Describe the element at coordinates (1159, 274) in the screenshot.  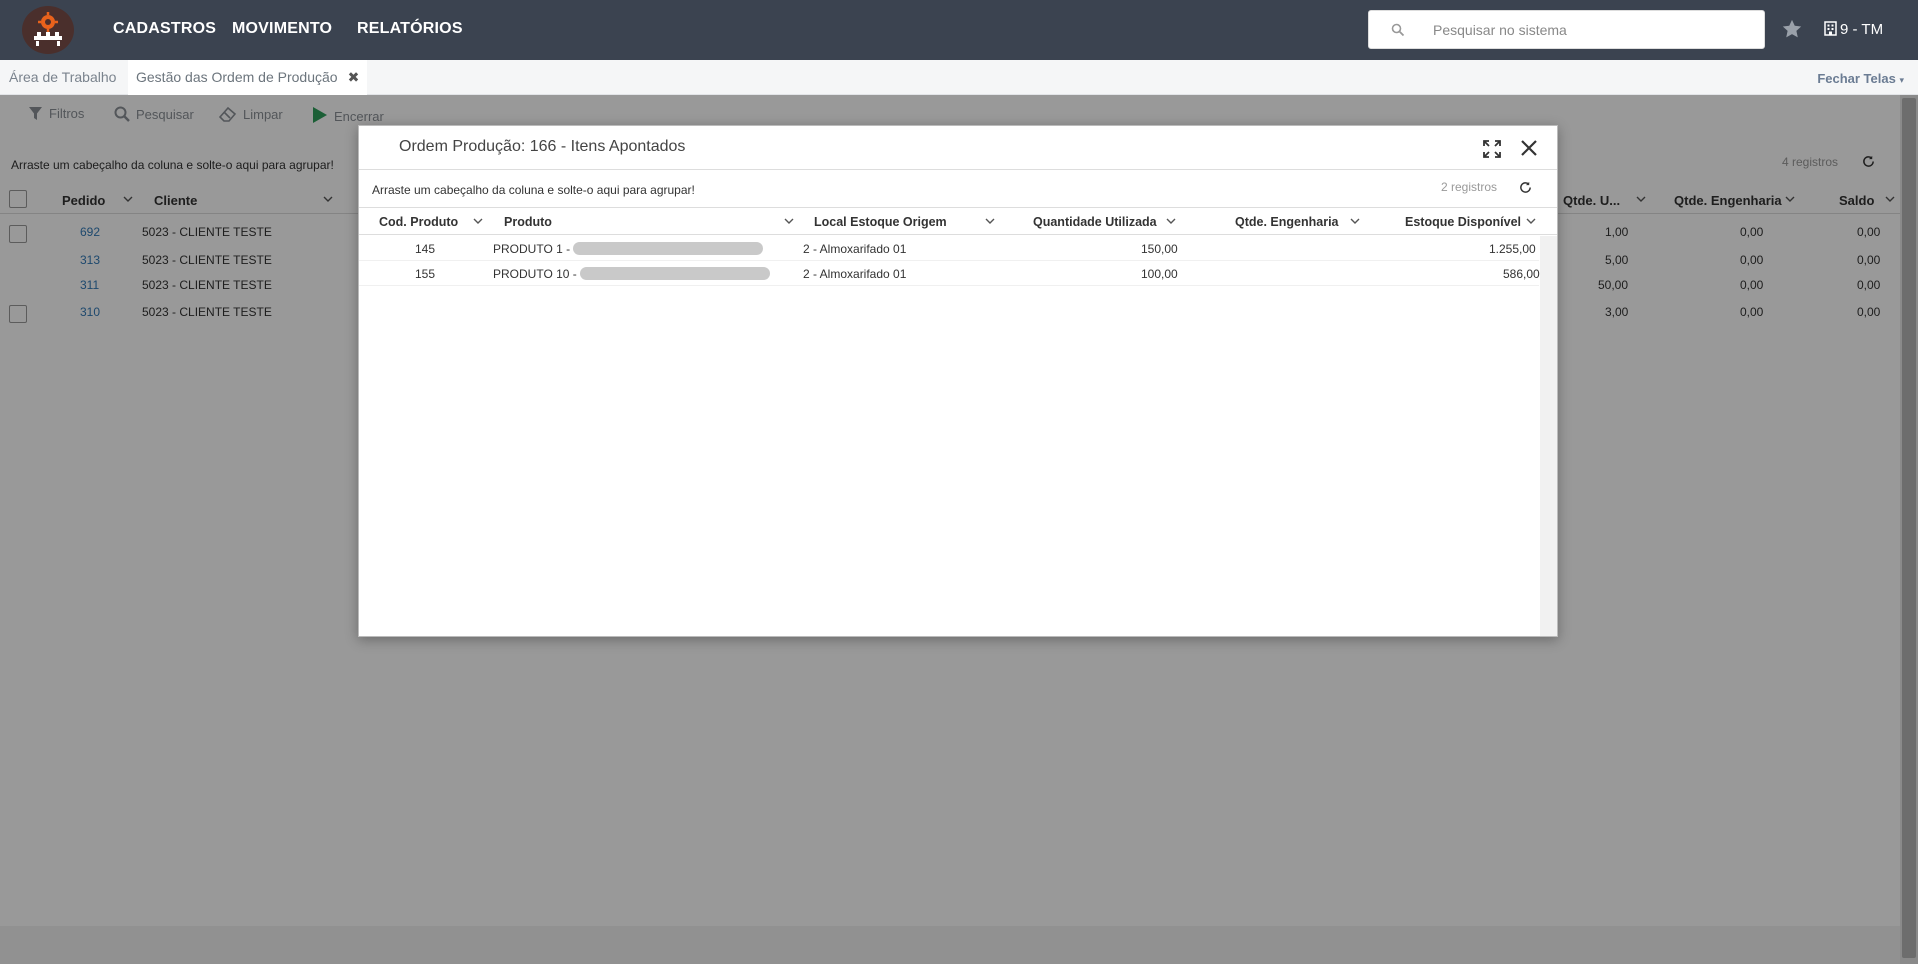
I see `cell-quantidade-utilizada: 100,00` at that location.